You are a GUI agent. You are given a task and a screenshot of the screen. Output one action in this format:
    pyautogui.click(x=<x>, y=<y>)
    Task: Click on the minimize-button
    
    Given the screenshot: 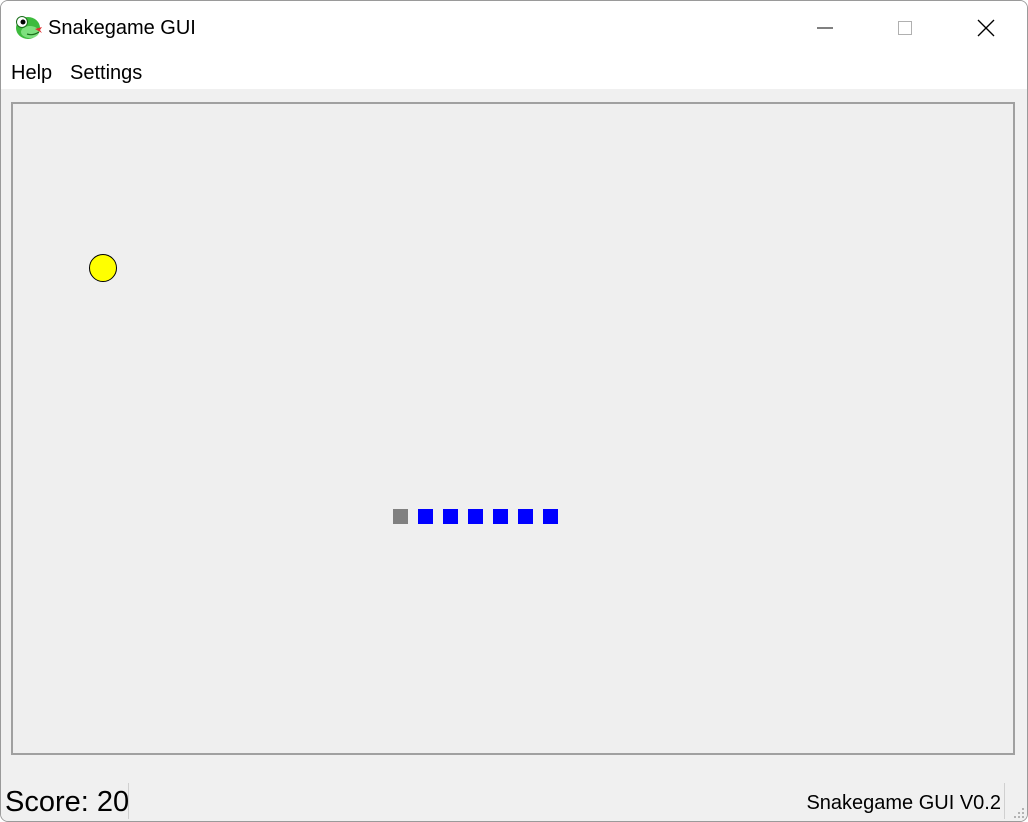 What is the action you would take?
    pyautogui.click(x=825, y=28)
    